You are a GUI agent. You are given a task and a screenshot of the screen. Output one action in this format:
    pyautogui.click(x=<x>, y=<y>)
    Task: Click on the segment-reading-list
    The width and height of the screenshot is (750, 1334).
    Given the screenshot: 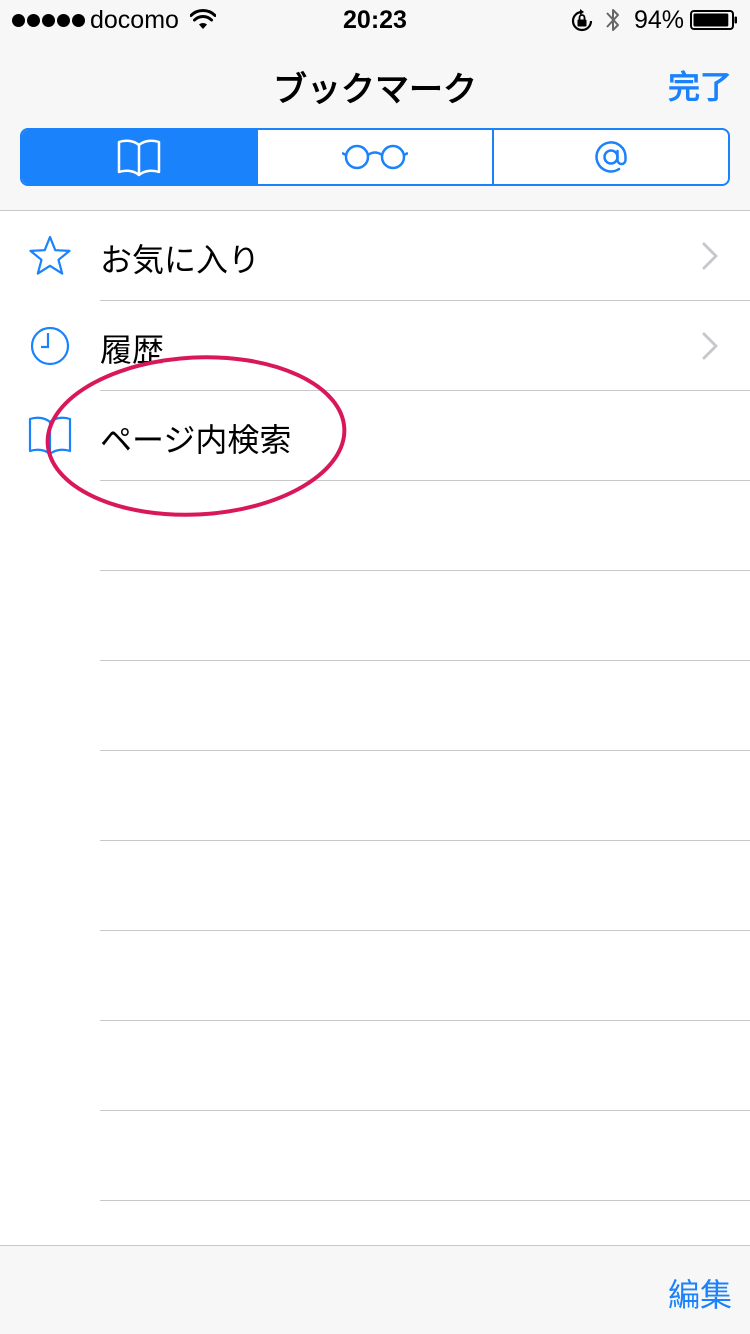 What is the action you would take?
    pyautogui.click(x=374, y=157)
    